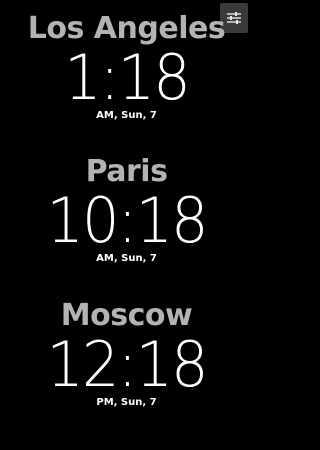 The image size is (320, 450). What do you see at coordinates (127, 364) in the screenshot?
I see `time-display: 12:18` at bounding box center [127, 364].